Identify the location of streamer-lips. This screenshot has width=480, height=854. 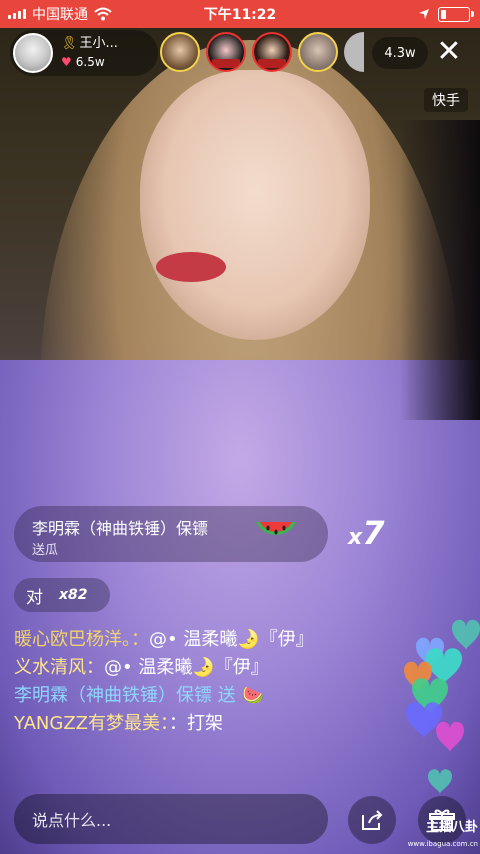
(191, 267).